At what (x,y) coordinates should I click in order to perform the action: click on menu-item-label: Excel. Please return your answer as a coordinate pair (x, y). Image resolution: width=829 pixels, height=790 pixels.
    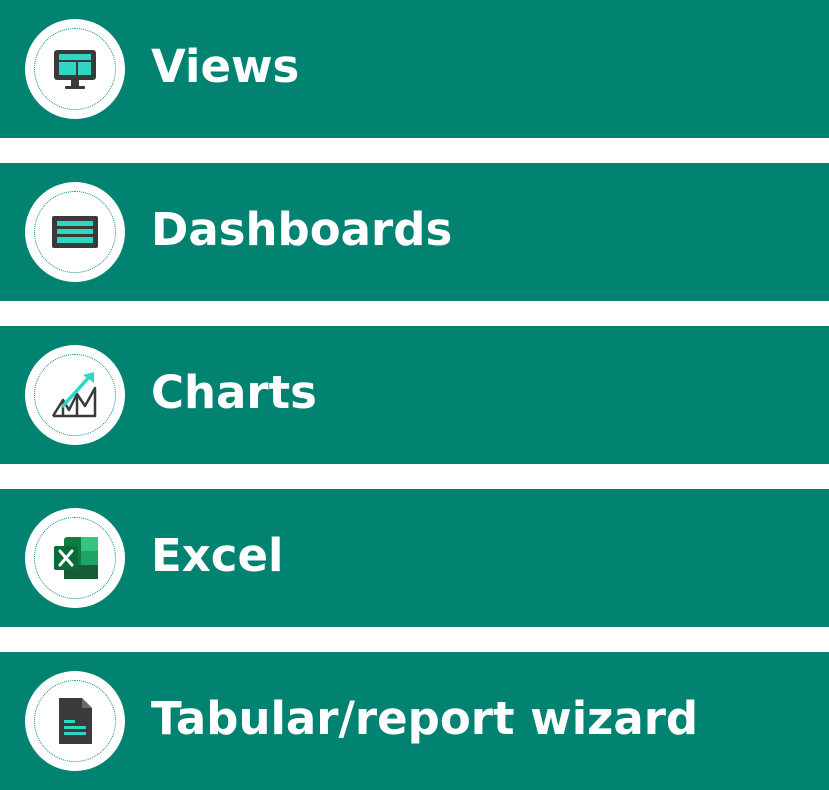
    Looking at the image, I should click on (217, 555).